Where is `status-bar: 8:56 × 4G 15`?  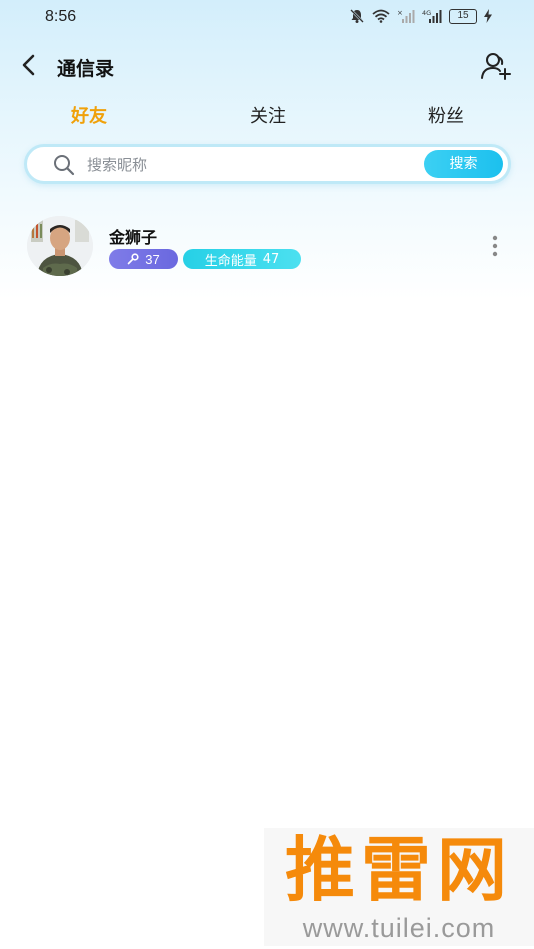
status-bar: 8:56 × 4G 15 is located at coordinates (267, 18).